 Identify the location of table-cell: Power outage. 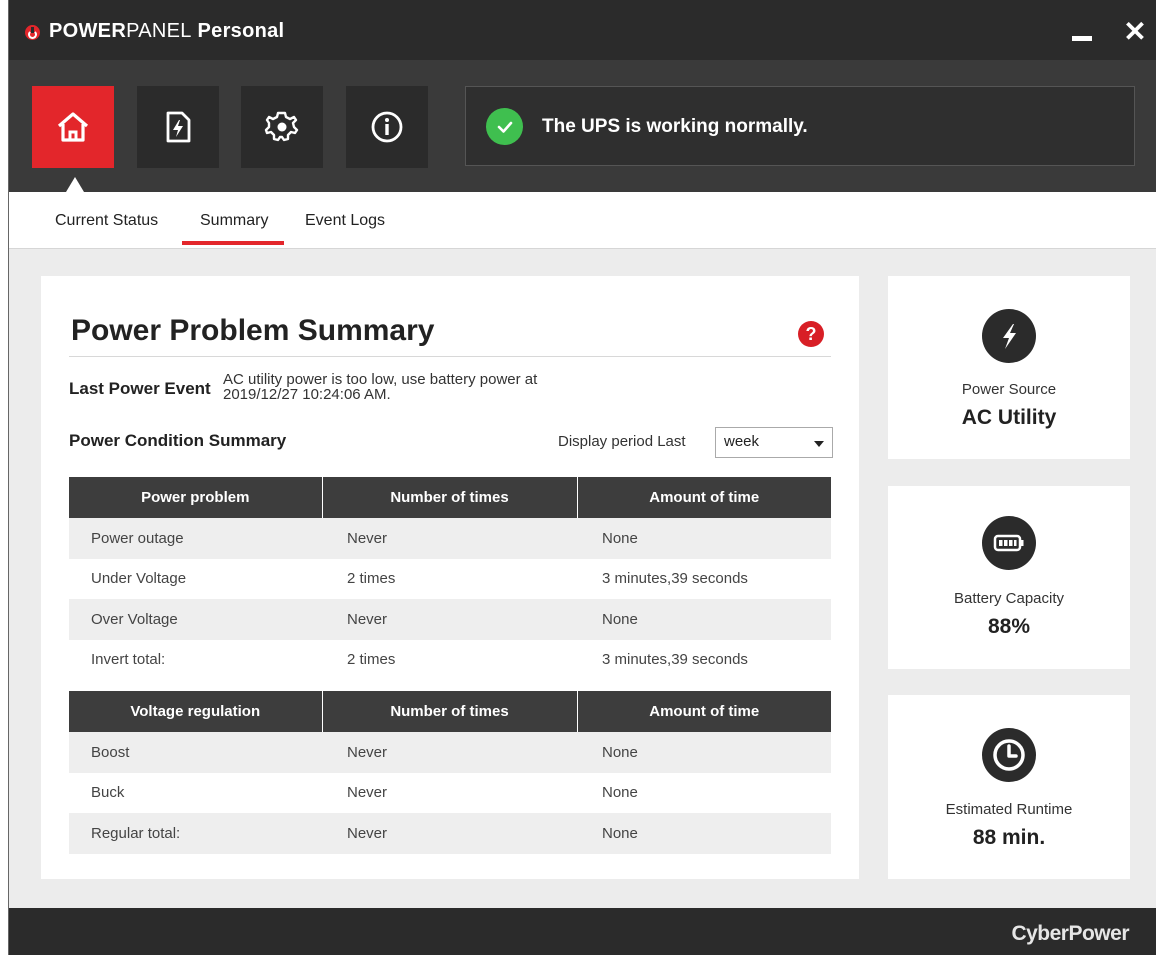
(195, 538).